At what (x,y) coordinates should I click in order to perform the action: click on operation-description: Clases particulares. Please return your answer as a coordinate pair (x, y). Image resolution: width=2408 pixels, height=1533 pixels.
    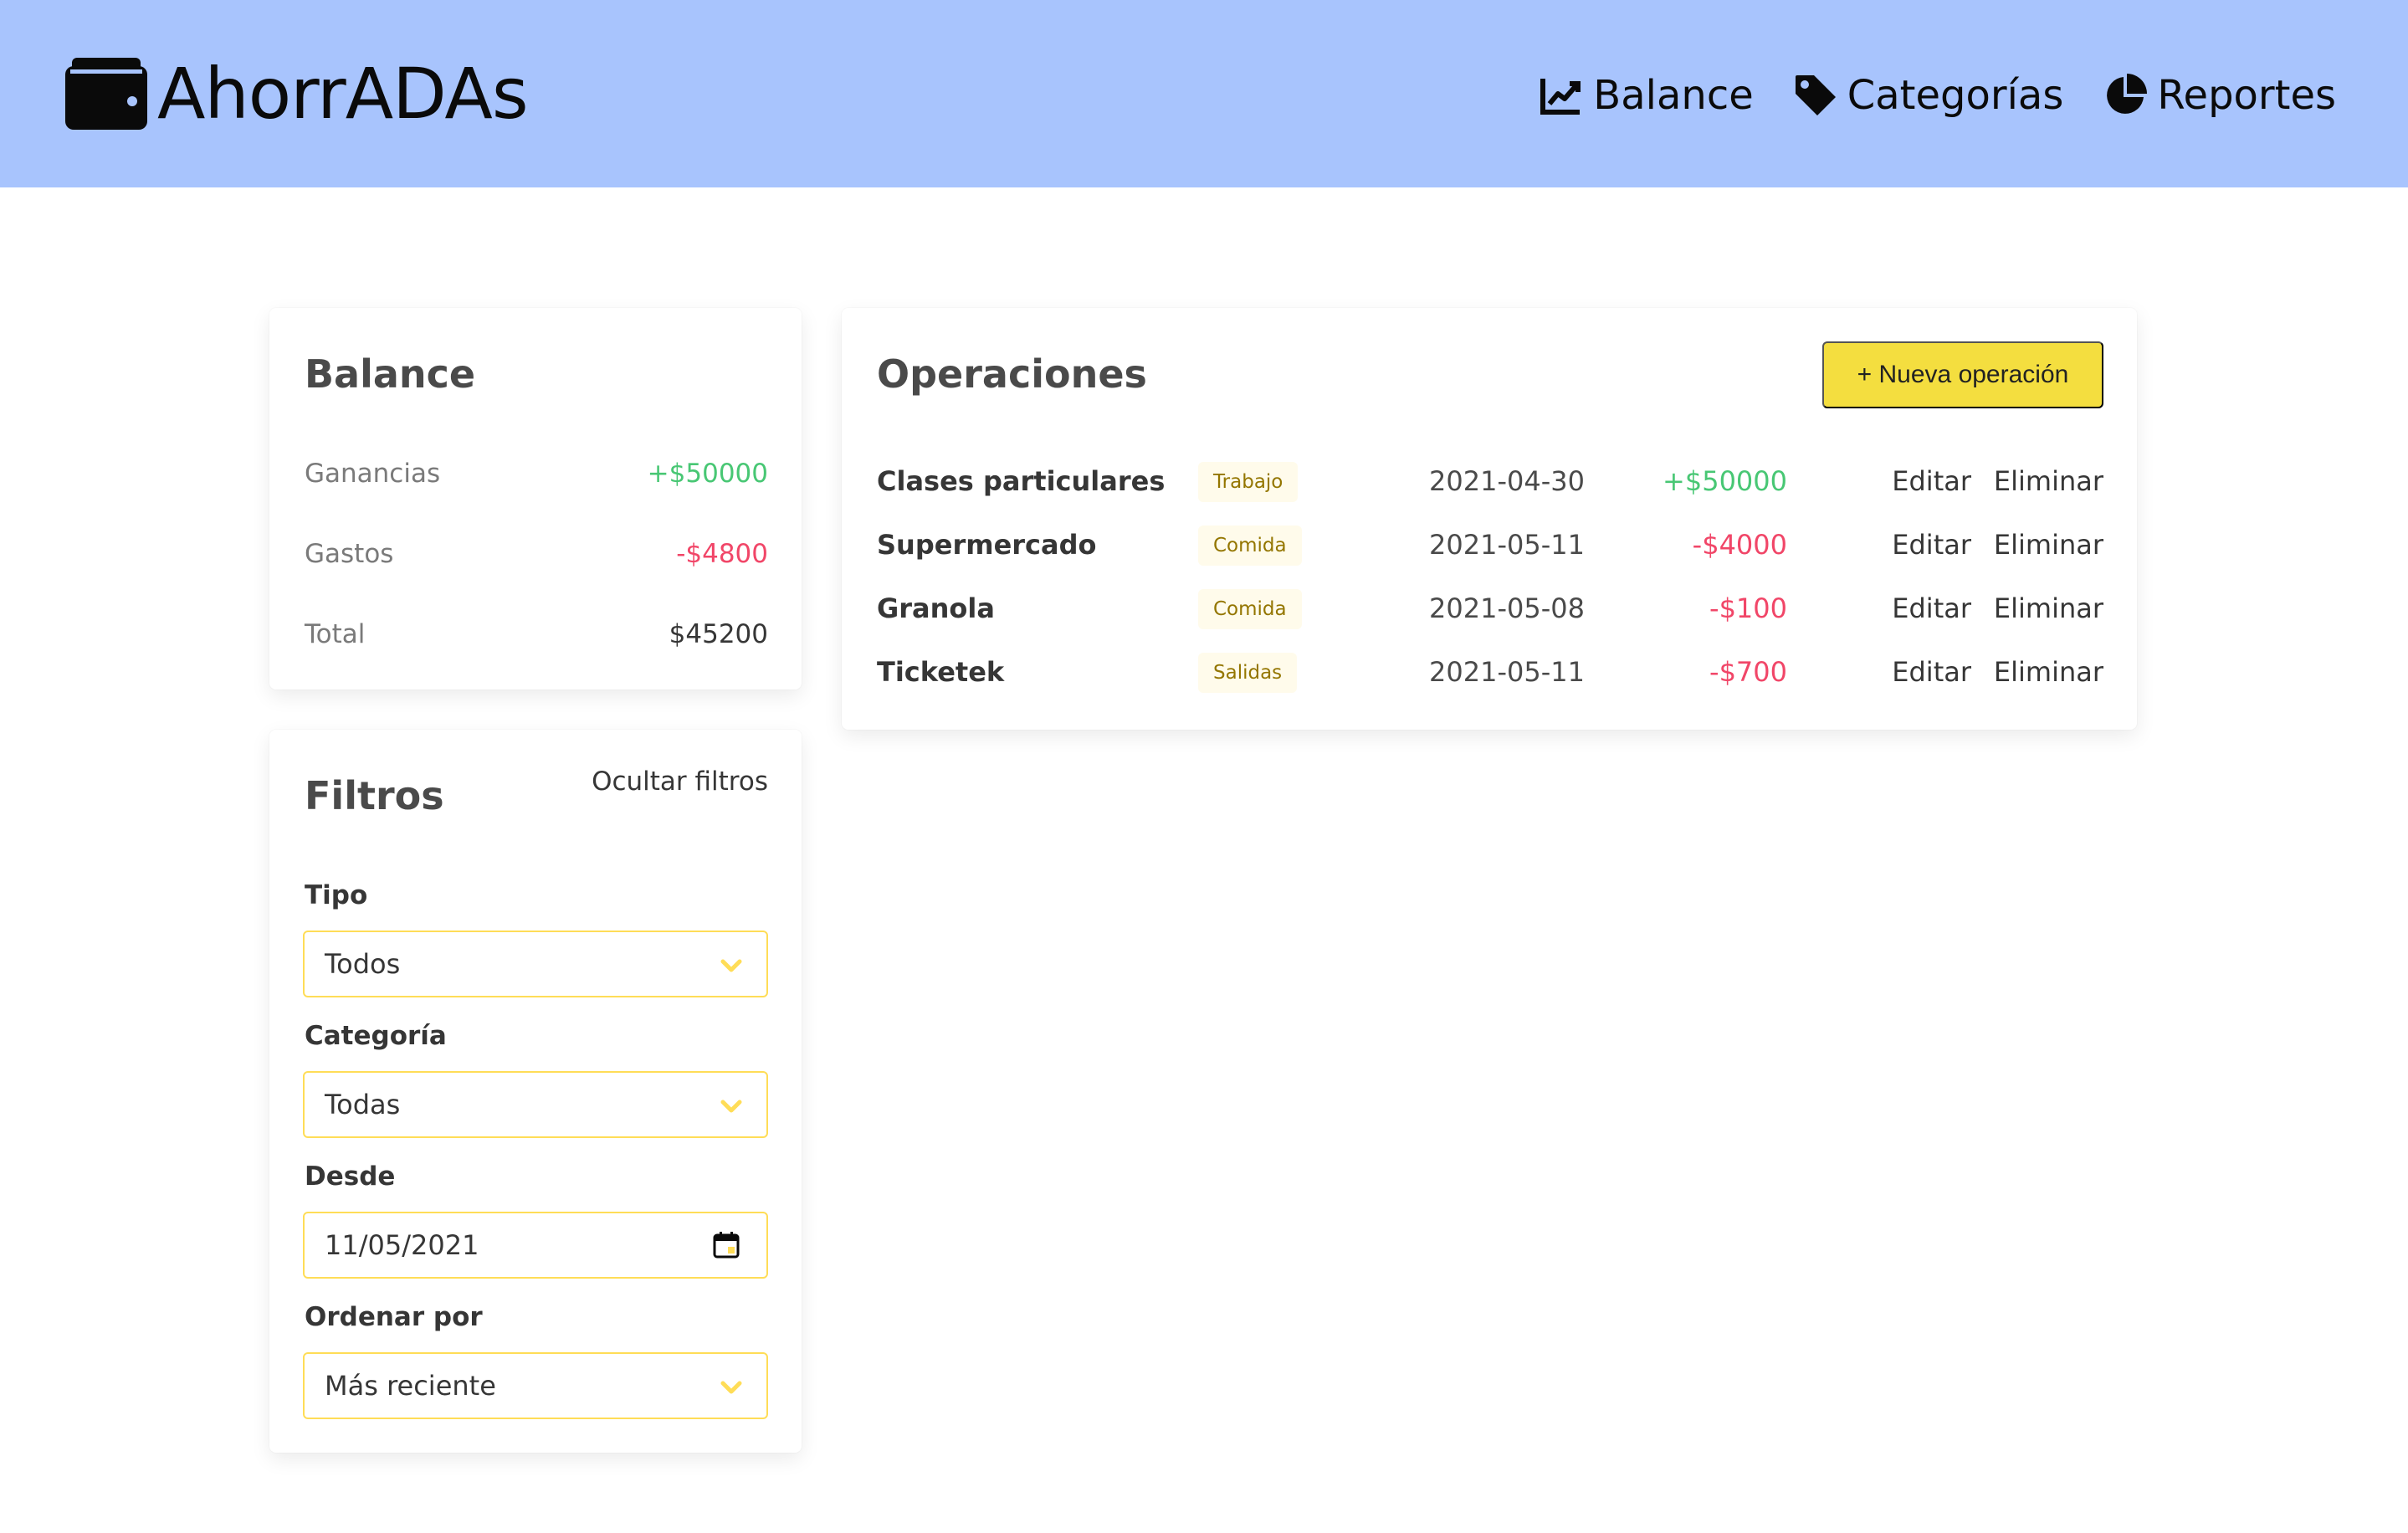
    Looking at the image, I should click on (1021, 481).